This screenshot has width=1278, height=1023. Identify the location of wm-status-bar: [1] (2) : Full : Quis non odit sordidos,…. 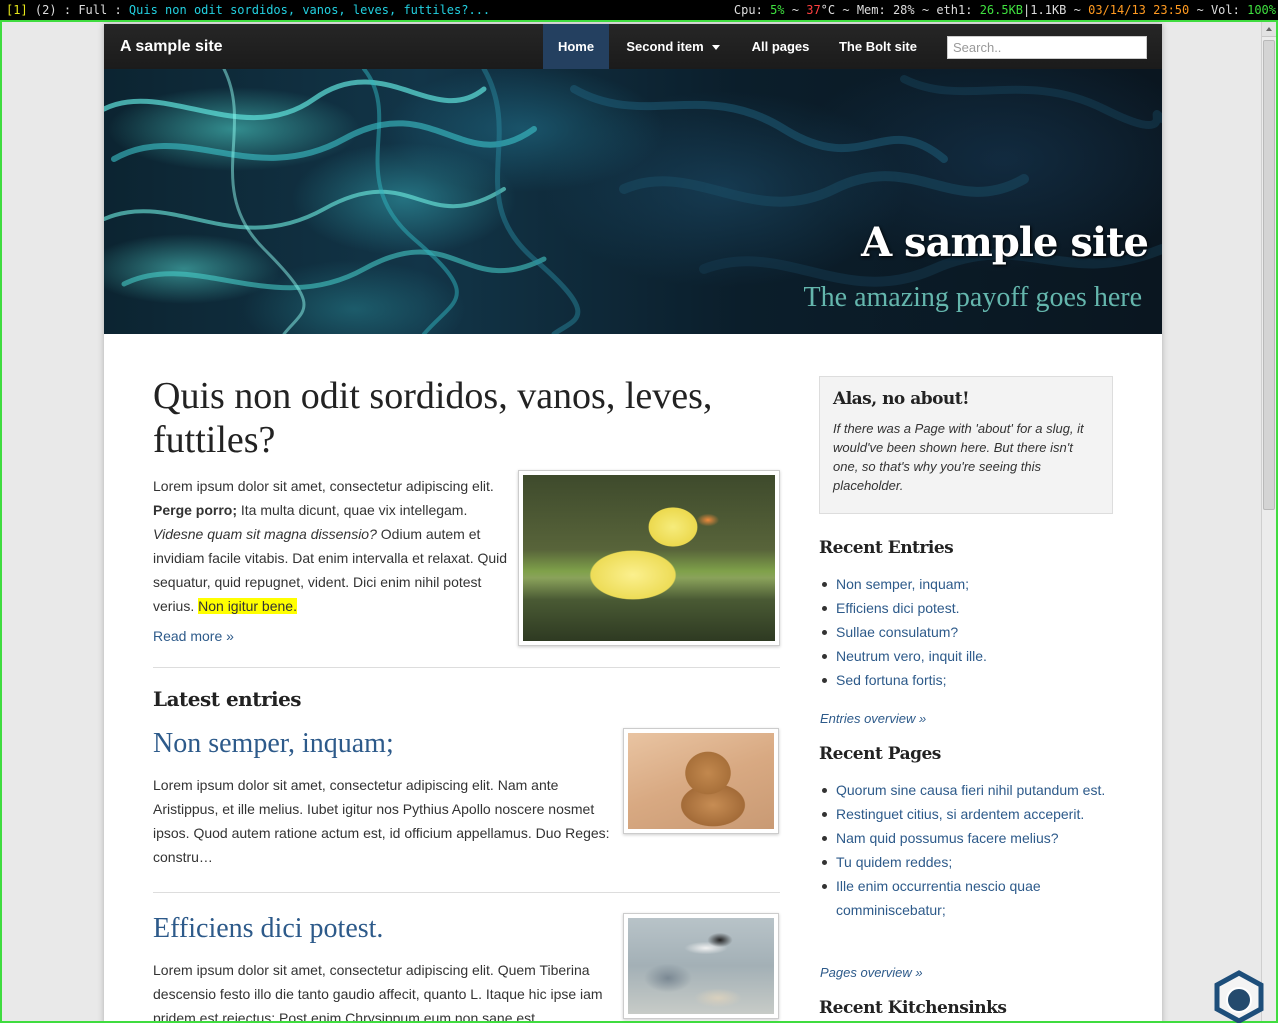
(639, 10).